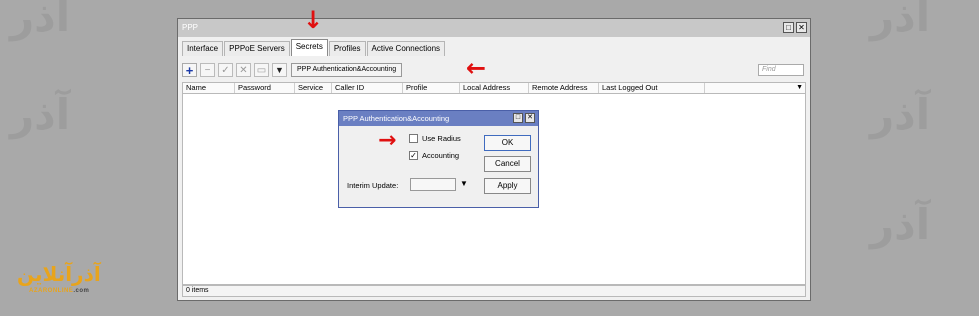 The image size is (979, 316). I want to click on dialog-titlebar: PPP Authentication&Accounting □ ✕, so click(438, 118).